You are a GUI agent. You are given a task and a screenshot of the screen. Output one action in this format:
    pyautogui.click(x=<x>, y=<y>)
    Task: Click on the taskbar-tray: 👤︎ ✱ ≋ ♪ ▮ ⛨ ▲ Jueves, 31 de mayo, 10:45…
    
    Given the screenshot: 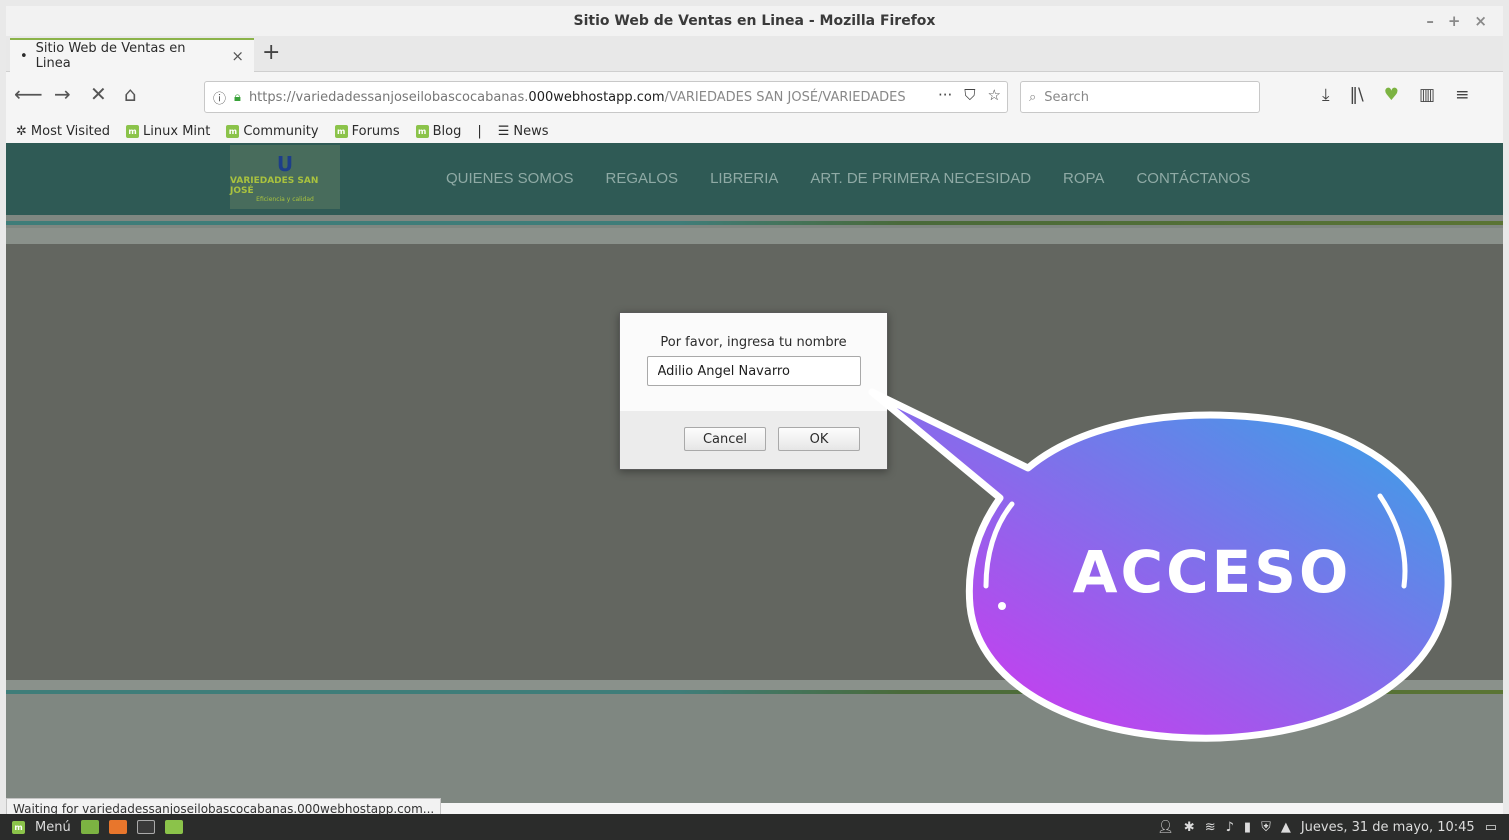 What is the action you would take?
    pyautogui.click(x=1333, y=827)
    